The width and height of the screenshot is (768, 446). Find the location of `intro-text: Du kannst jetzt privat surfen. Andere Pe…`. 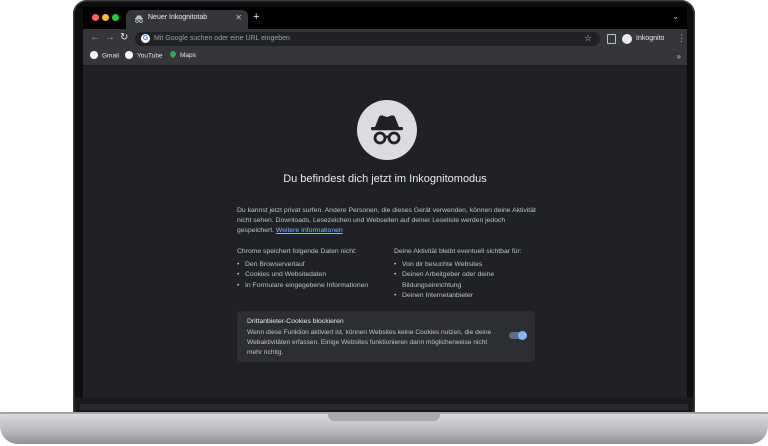

intro-text: Du kannst jetzt privat surfen. Andere Pe… is located at coordinates (387, 221).